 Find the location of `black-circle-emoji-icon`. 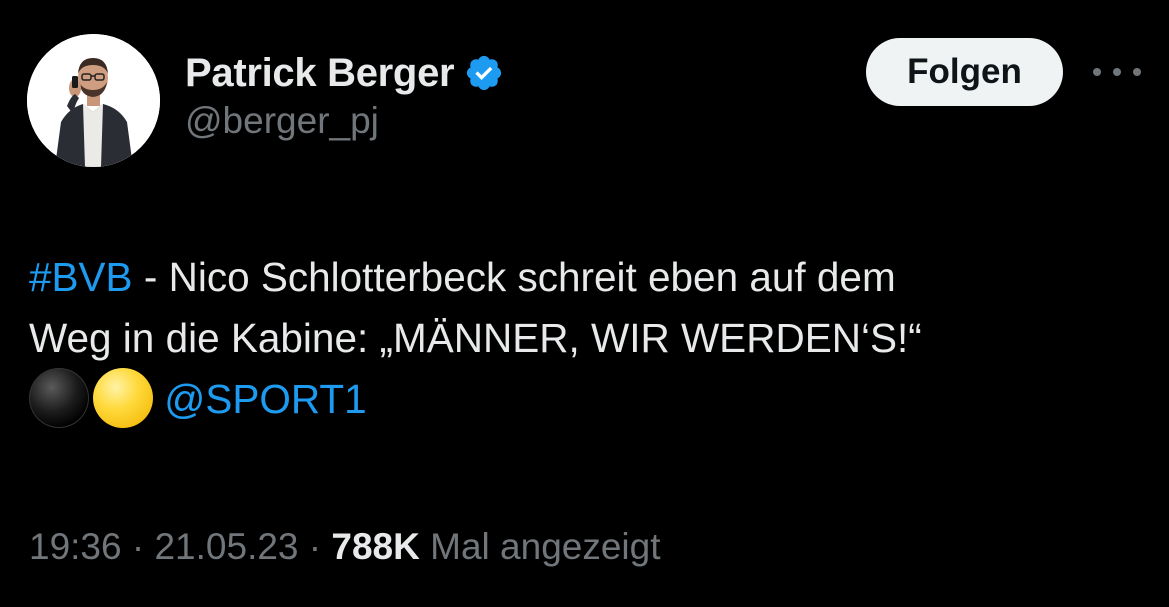

black-circle-emoji-icon is located at coordinates (59, 398).